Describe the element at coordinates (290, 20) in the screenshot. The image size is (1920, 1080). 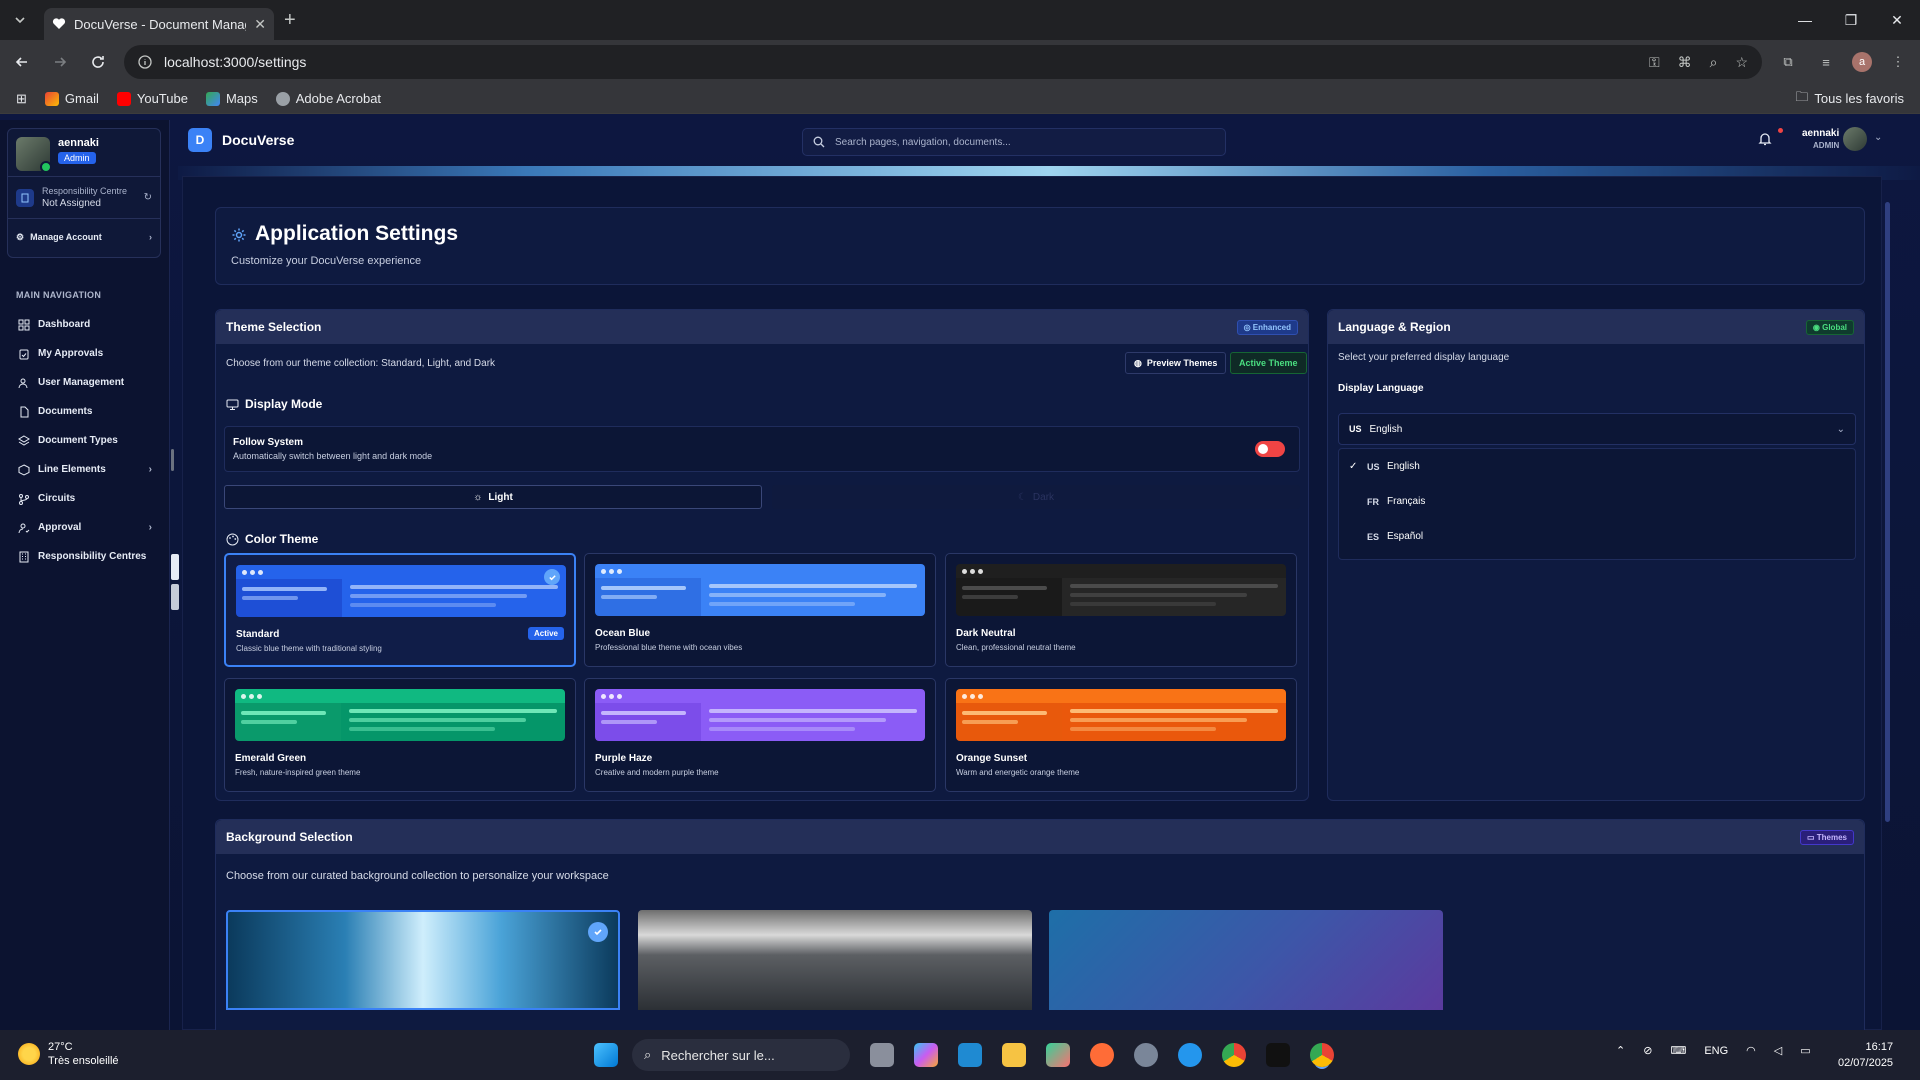
I see `new-tab-icon: +` at that location.